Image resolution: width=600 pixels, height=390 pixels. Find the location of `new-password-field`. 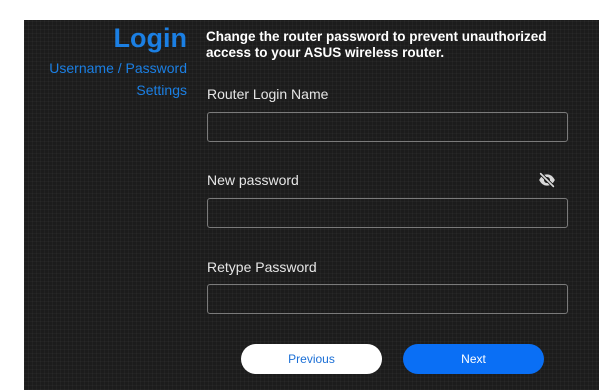

new-password-field is located at coordinates (387, 213).